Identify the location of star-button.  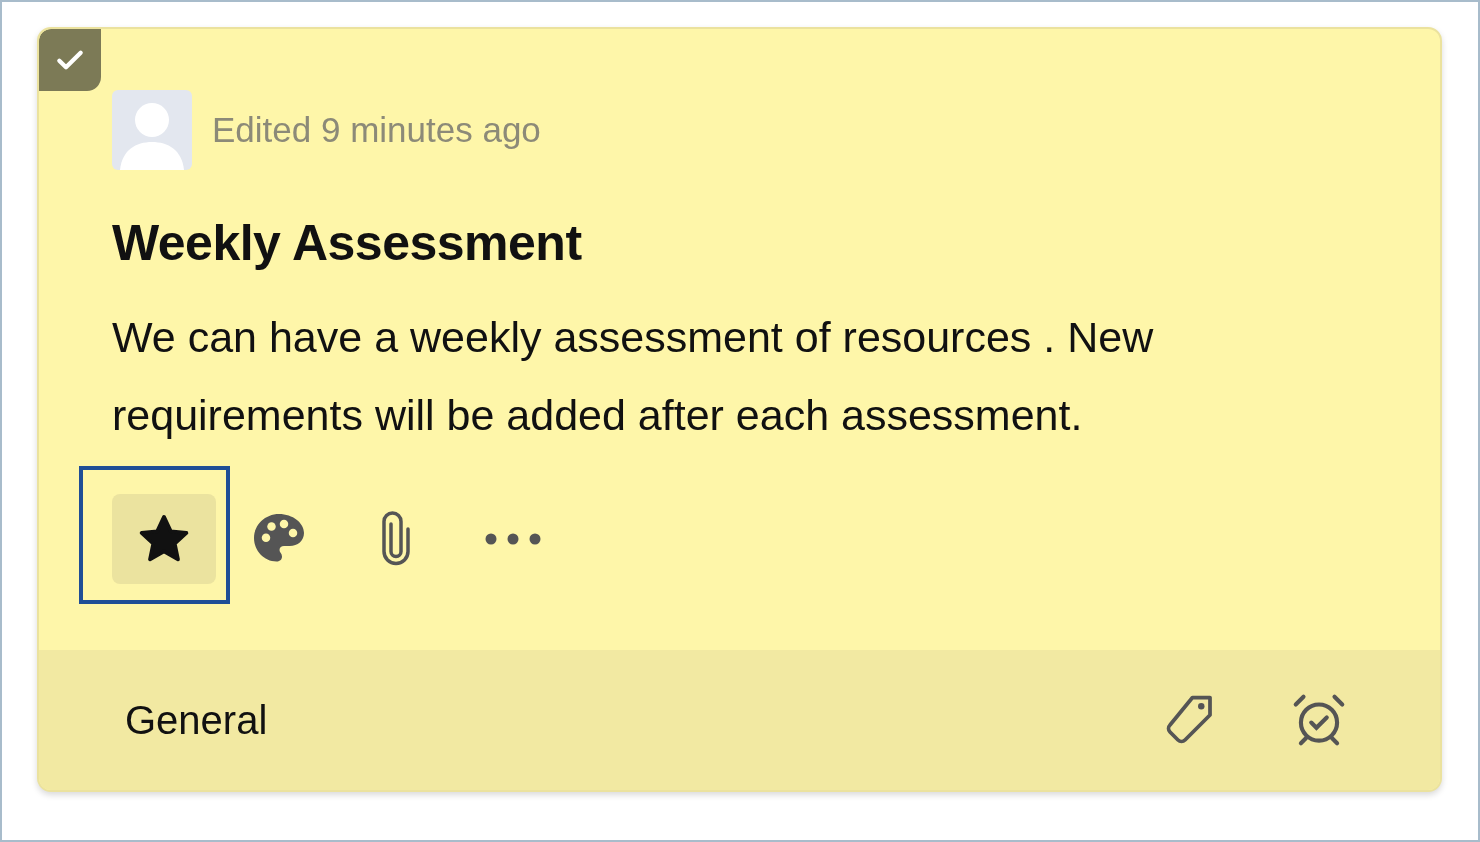
(164, 539).